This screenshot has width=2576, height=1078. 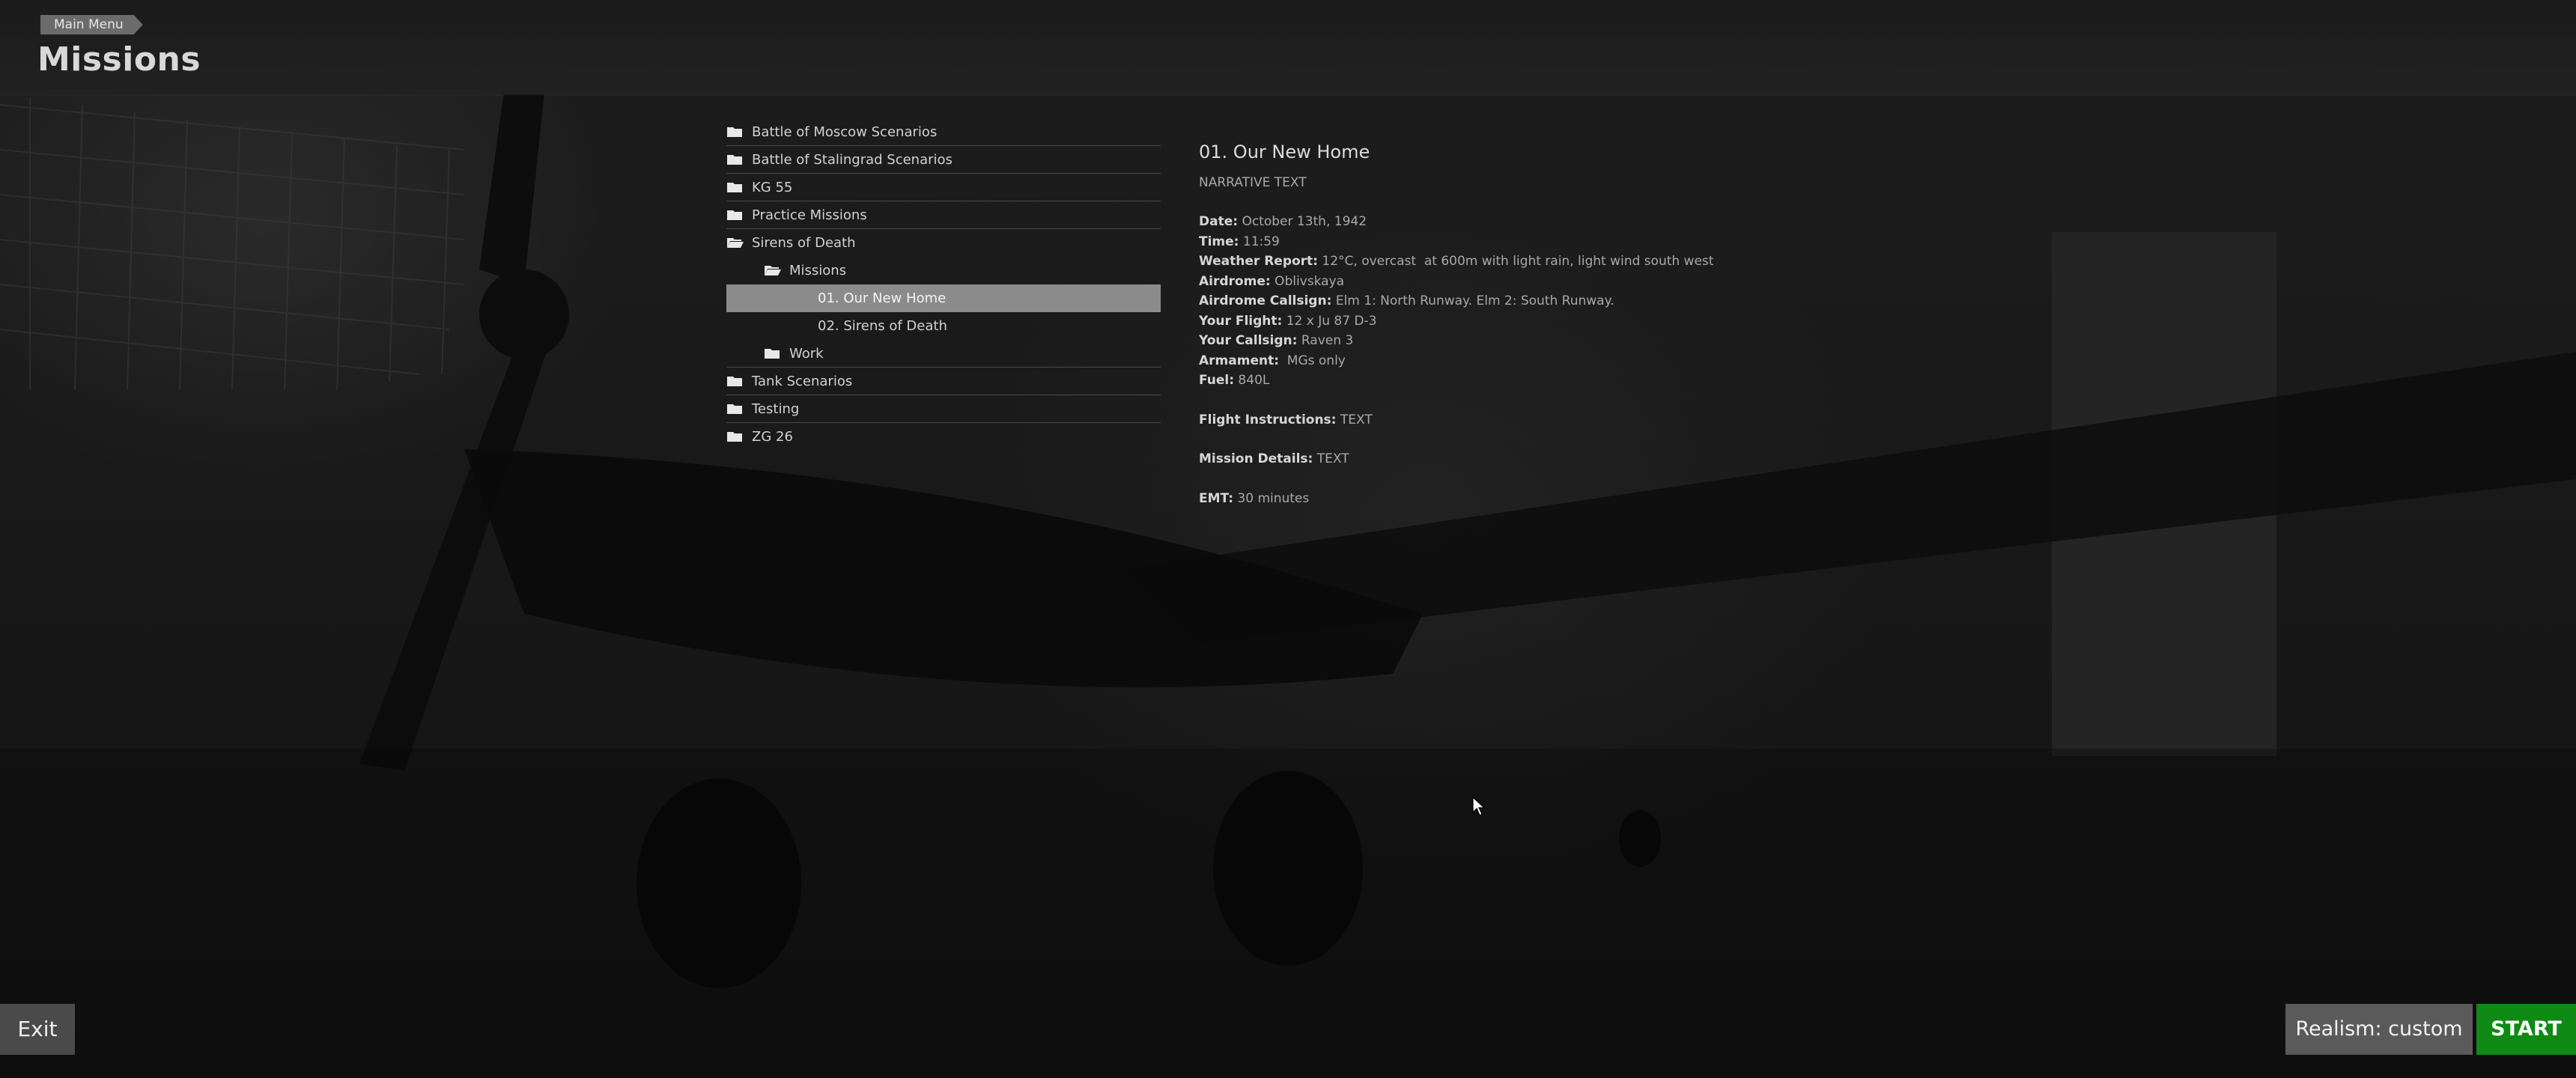 I want to click on weather-label: Weather Report:, so click(x=1258, y=261).